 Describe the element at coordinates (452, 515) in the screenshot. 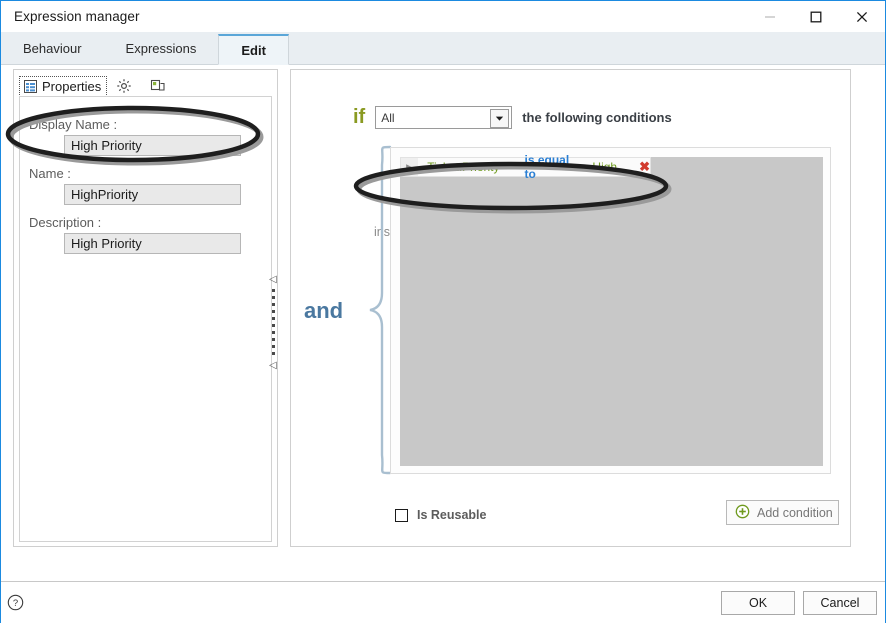

I see `is-reusable-label: Is Reusable` at that location.